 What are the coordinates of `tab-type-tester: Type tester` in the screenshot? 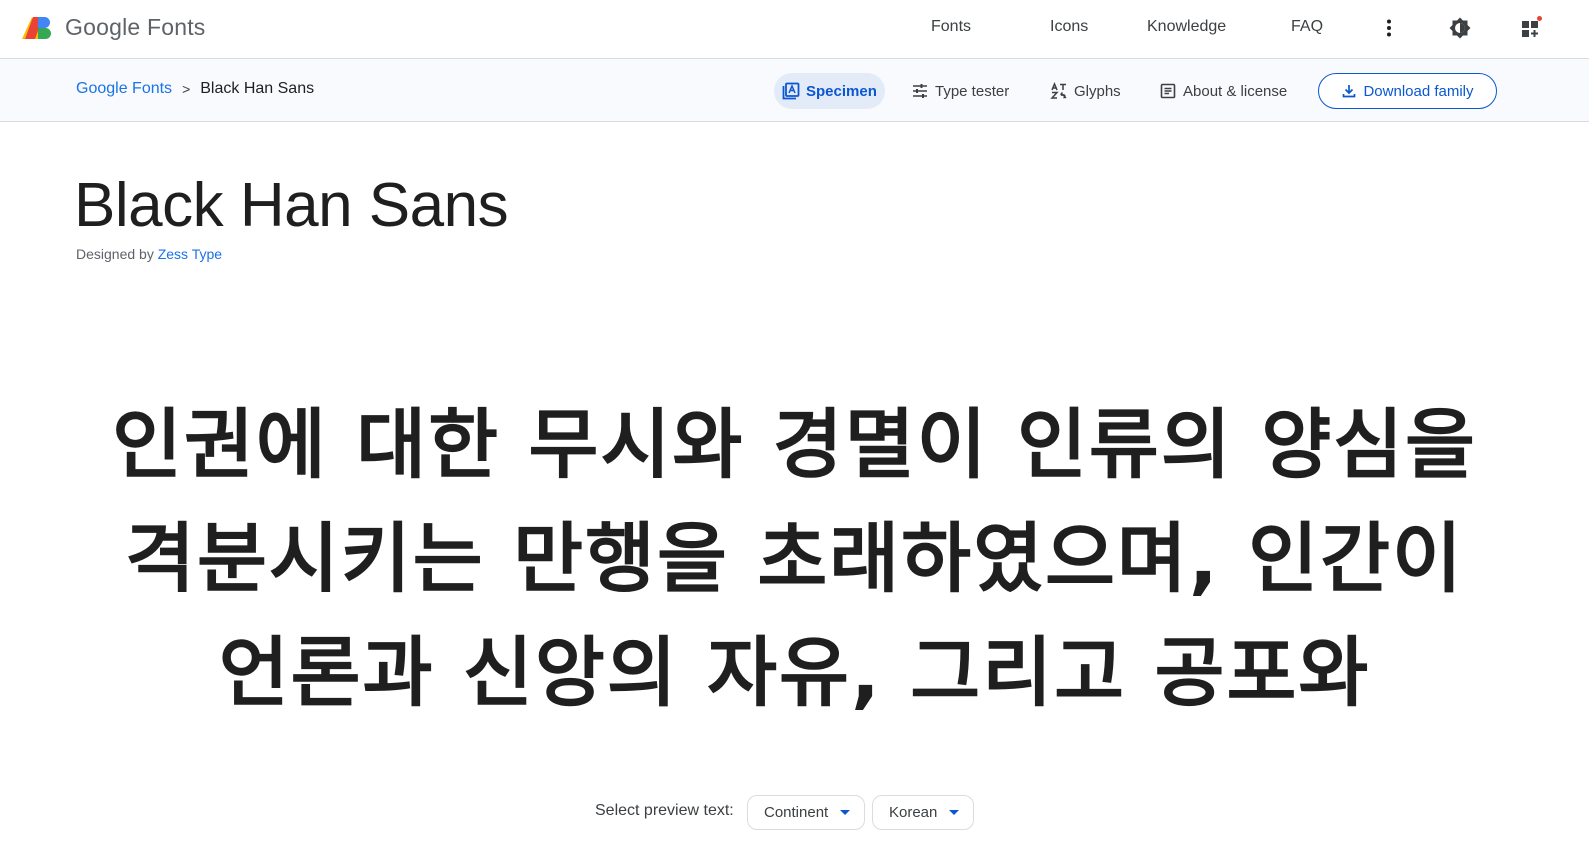 It's located at (960, 91).